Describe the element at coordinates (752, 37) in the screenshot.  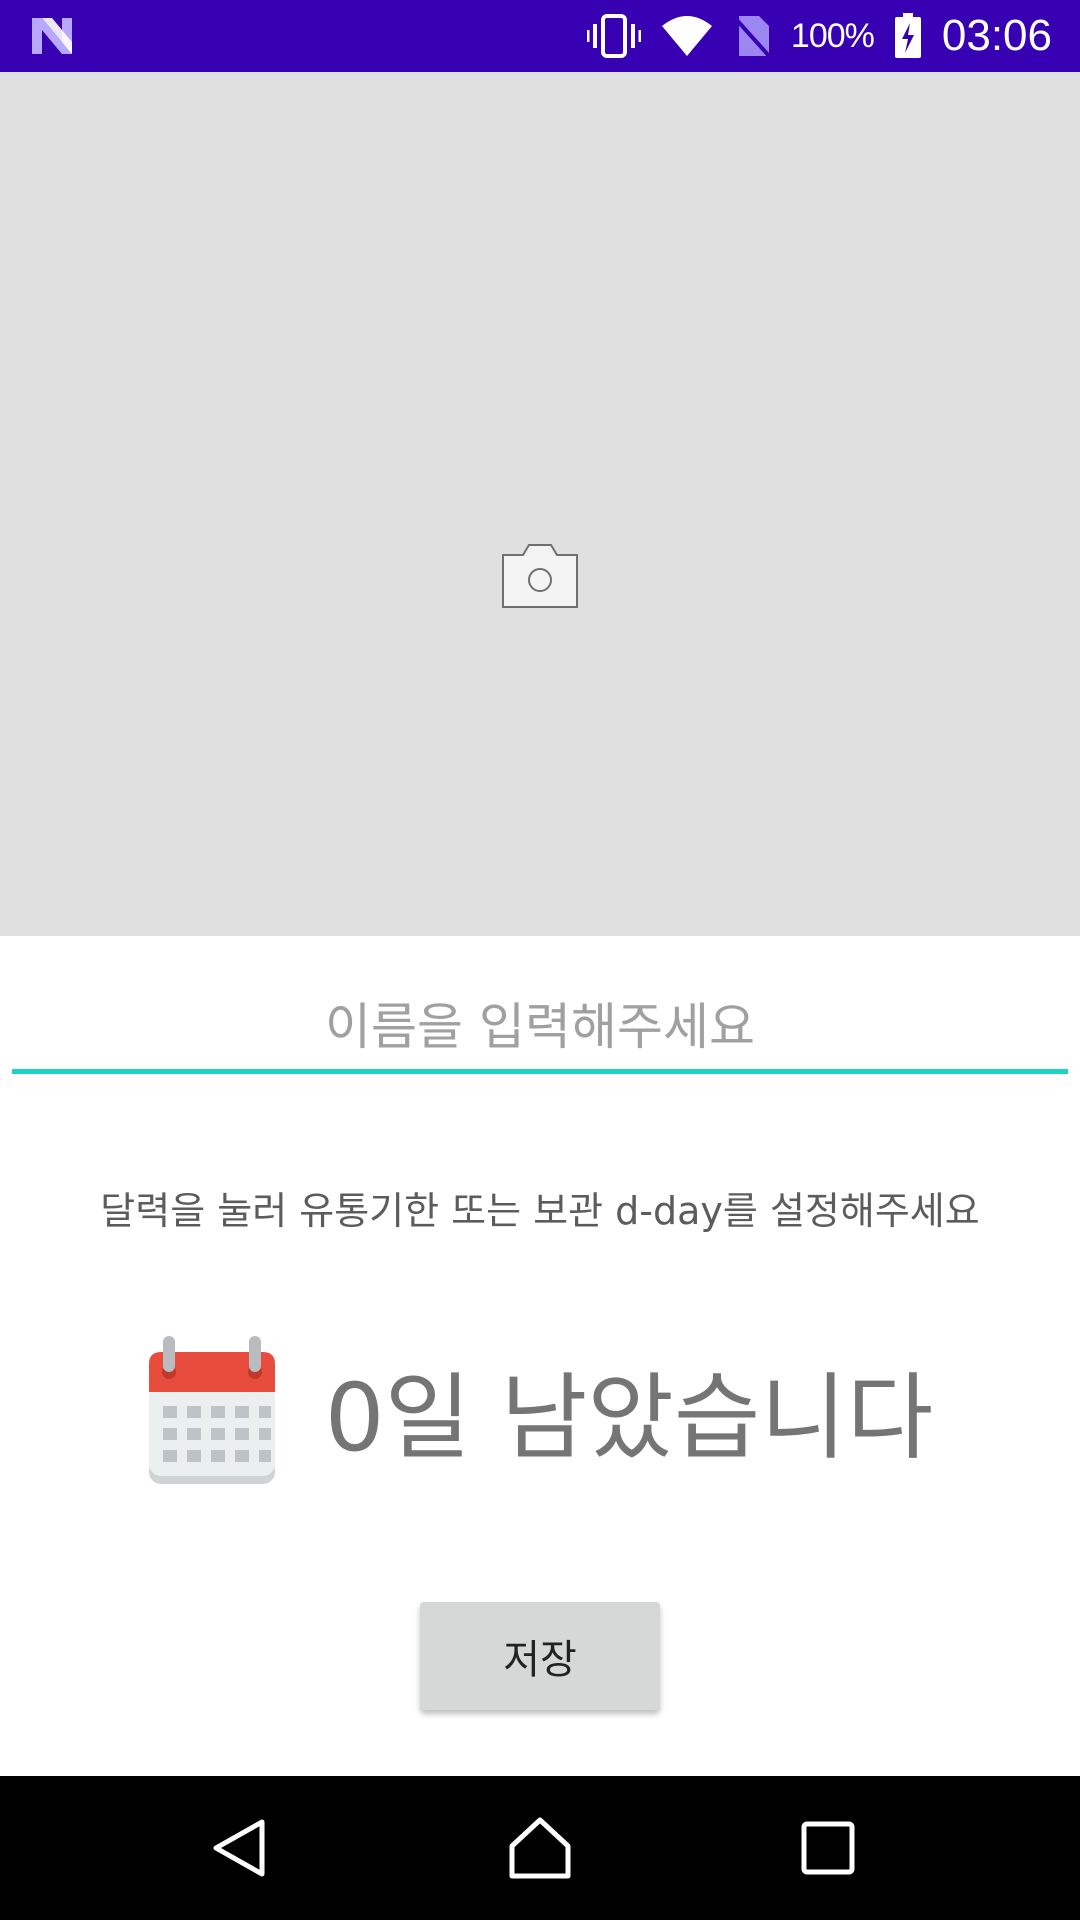
I see `no-sim-icon` at that location.